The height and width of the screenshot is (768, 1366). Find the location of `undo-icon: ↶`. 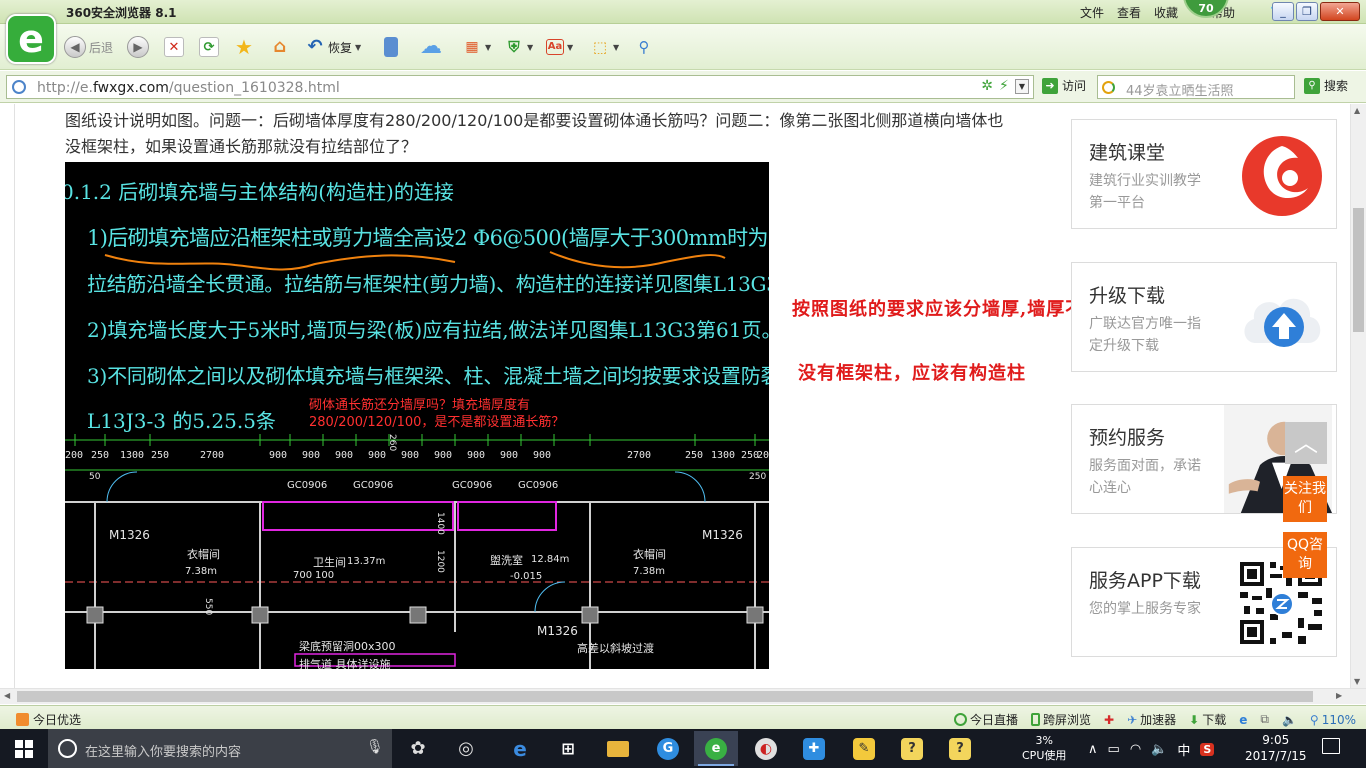

undo-icon: ↶ is located at coordinates (315, 47).